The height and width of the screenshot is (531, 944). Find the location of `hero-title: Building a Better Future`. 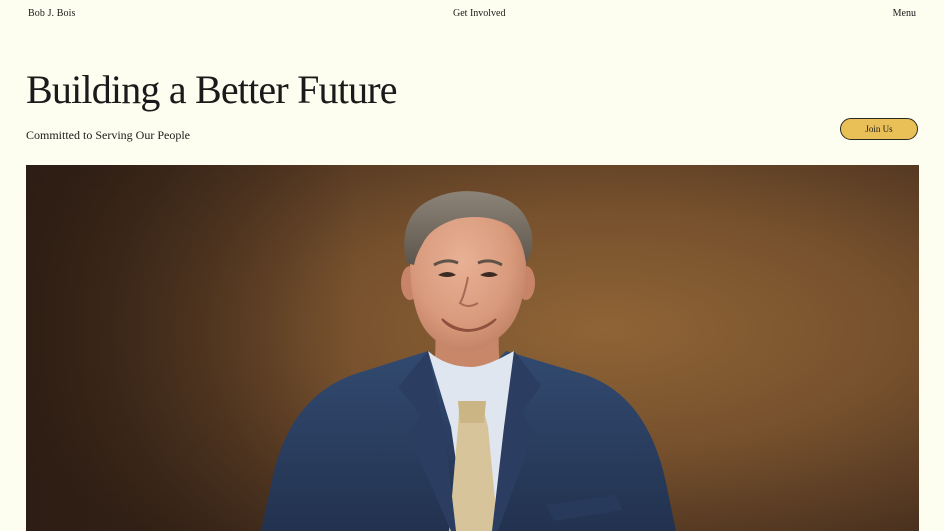

hero-title: Building a Better Future is located at coordinates (212, 89).